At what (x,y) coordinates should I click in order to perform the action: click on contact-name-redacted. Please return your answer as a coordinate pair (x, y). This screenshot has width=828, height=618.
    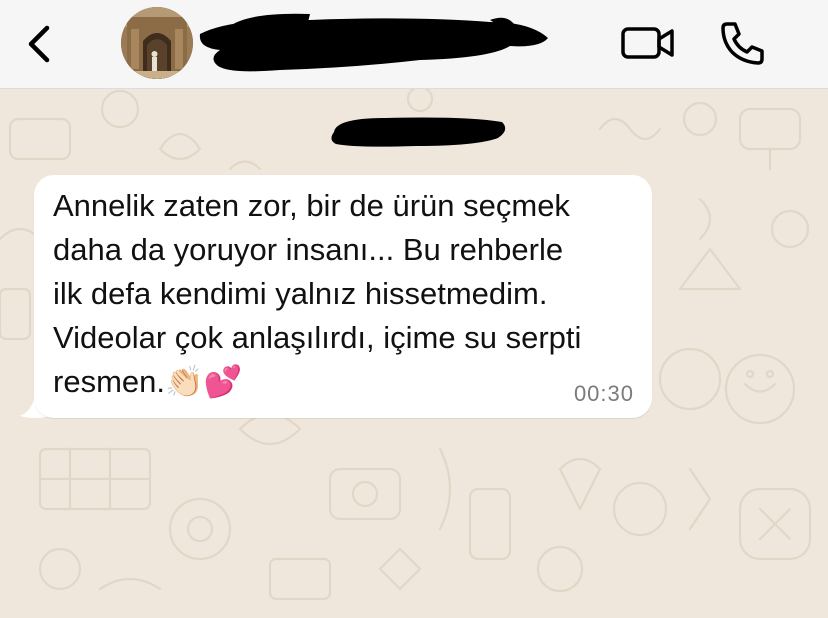
    Looking at the image, I should click on (374, 42).